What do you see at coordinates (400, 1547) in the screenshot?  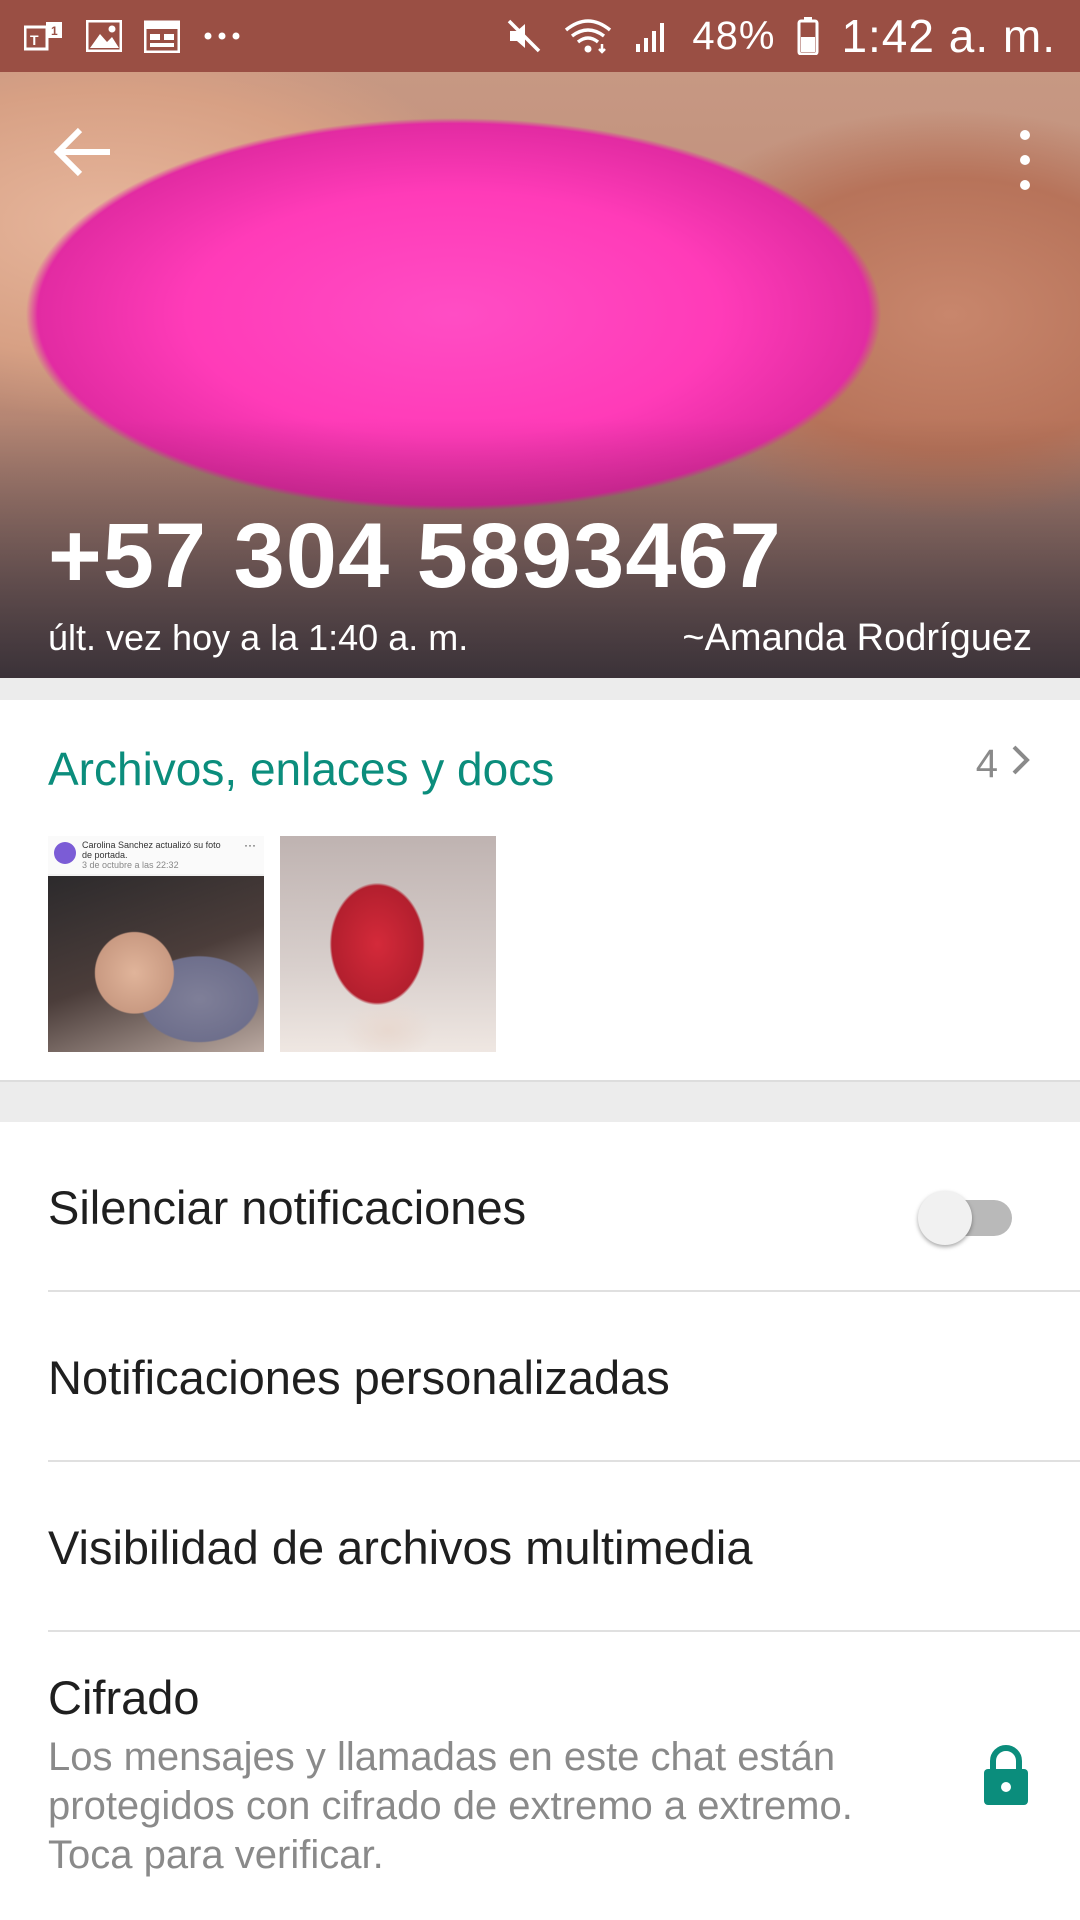 I see `media-visibility-label: Visibilidad de archivos multimedia` at bounding box center [400, 1547].